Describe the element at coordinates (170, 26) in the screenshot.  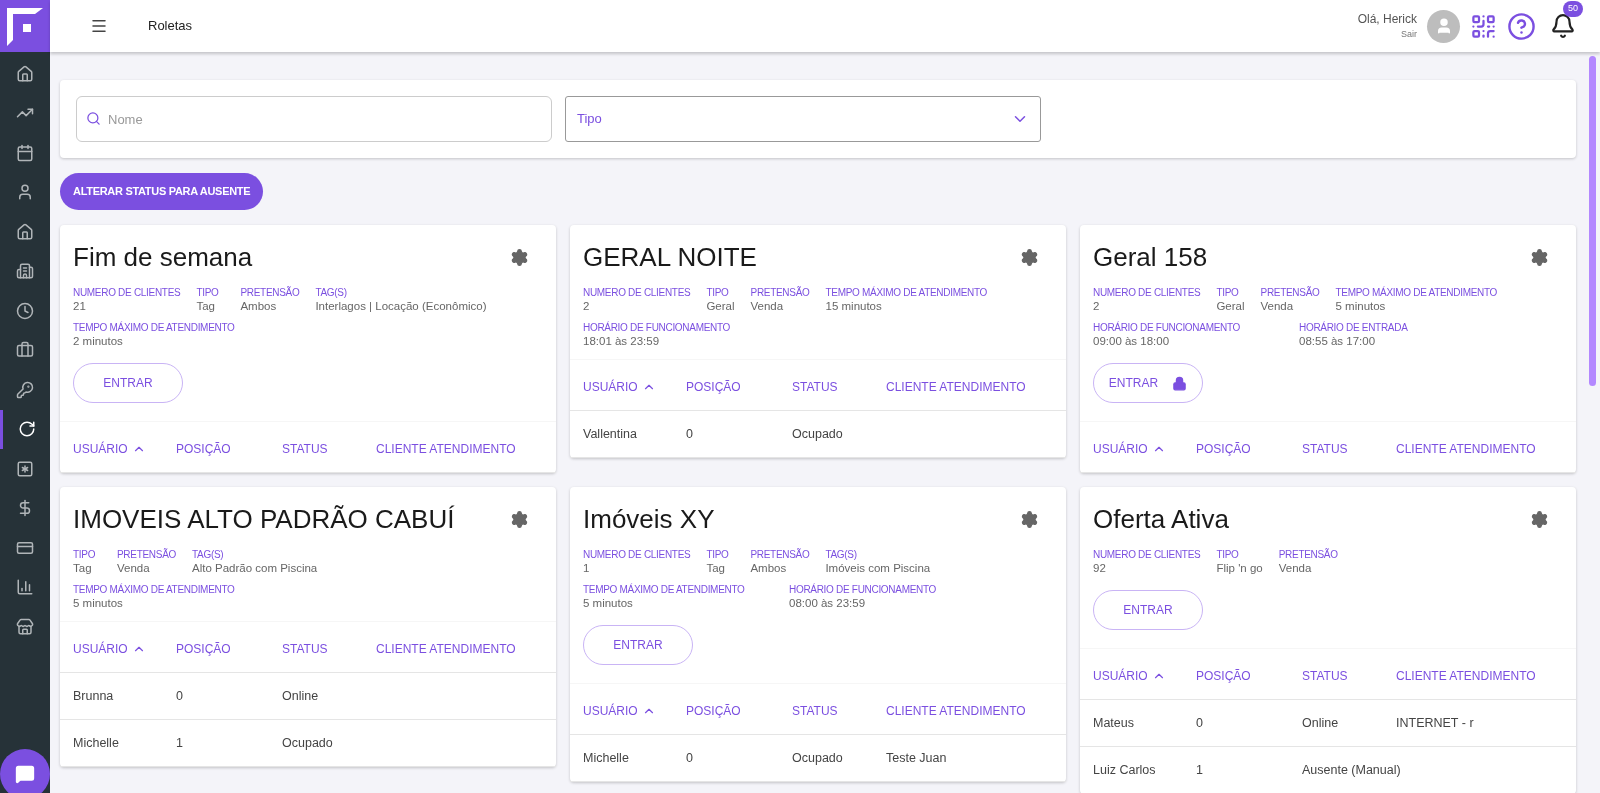
I see `page-title: Roletas` at that location.